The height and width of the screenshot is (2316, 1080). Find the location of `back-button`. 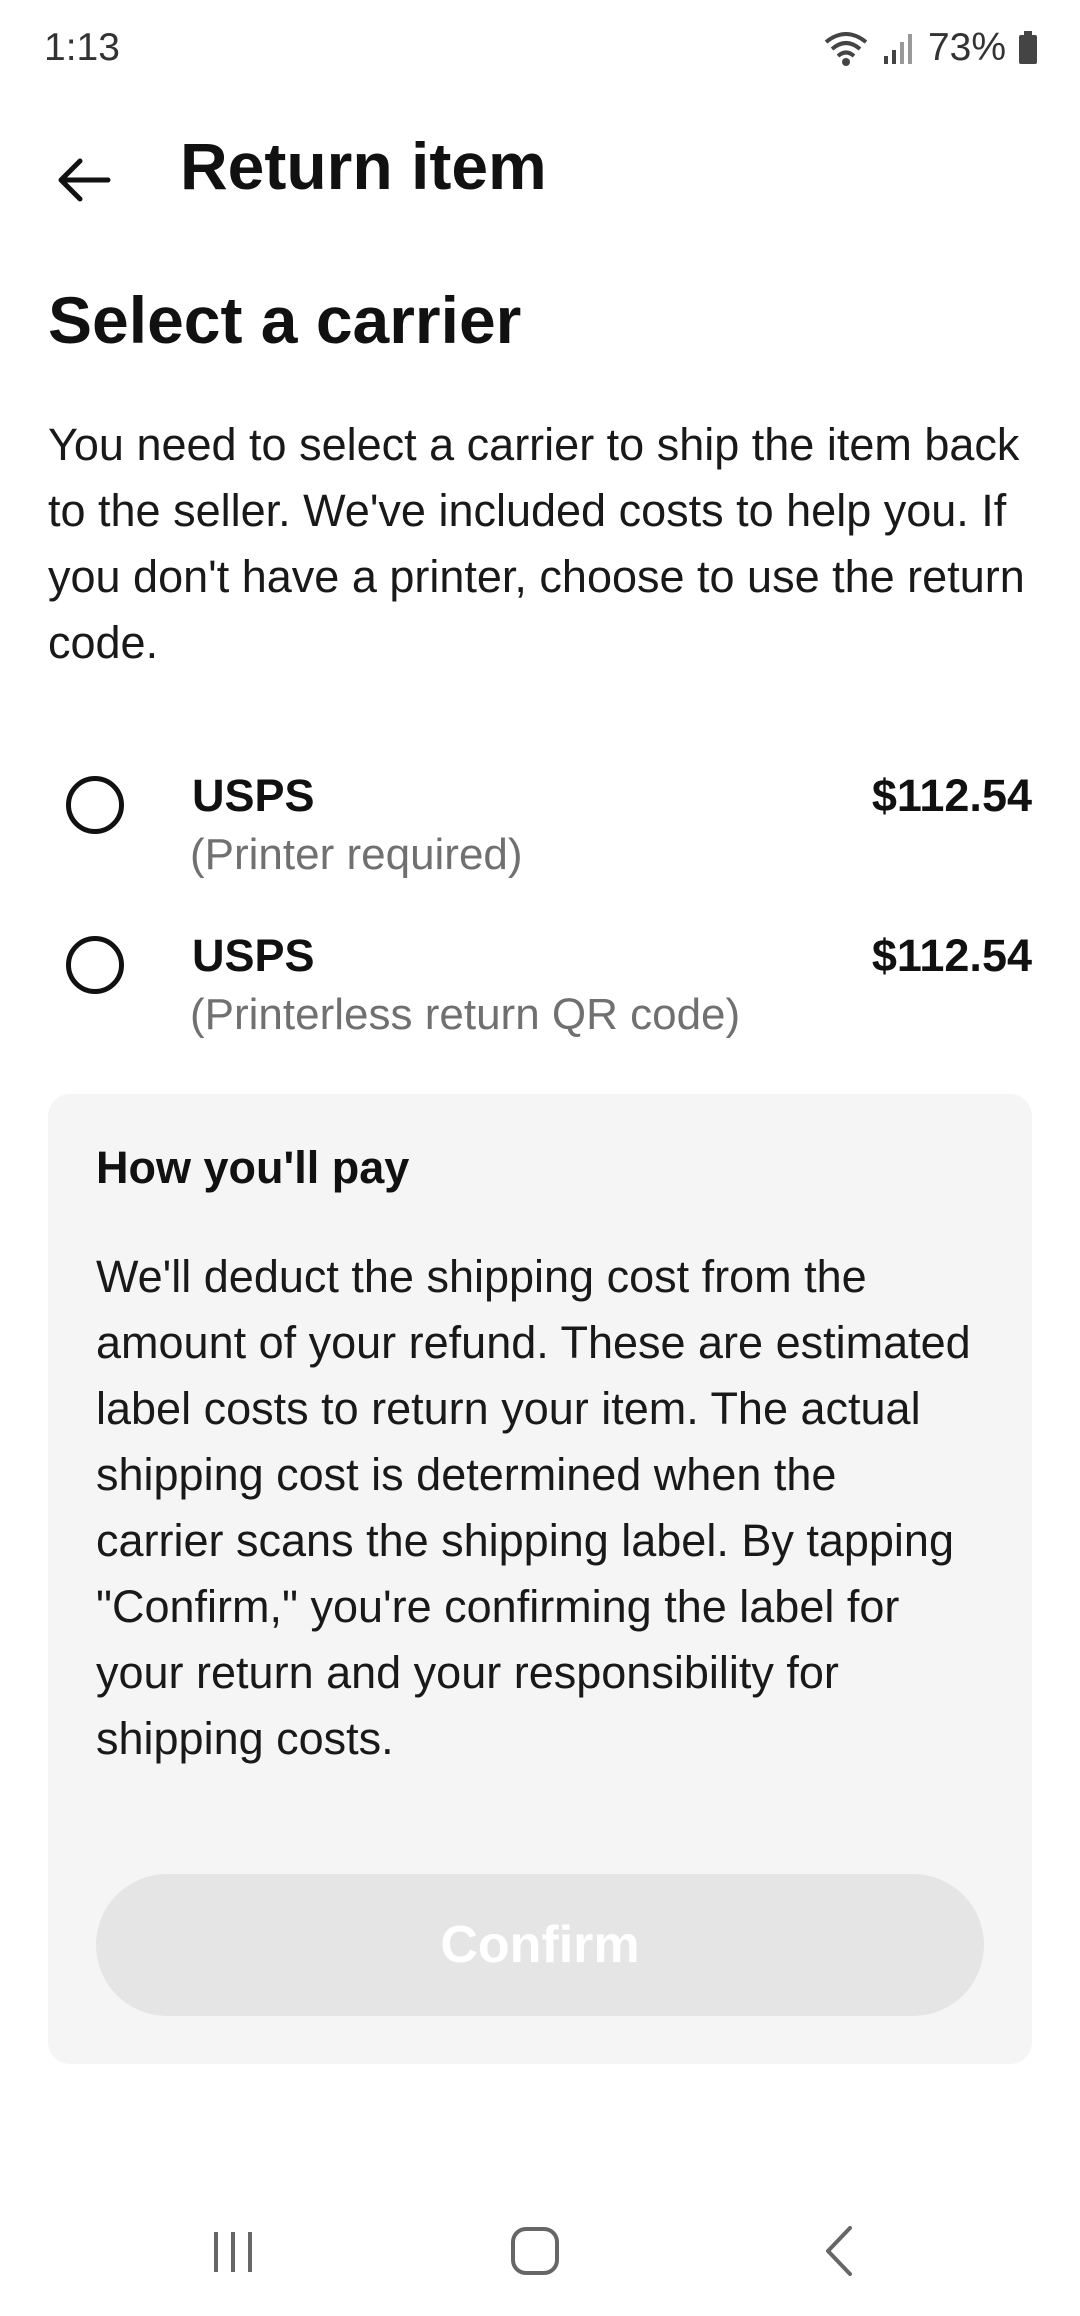

back-button is located at coordinates (84, 182).